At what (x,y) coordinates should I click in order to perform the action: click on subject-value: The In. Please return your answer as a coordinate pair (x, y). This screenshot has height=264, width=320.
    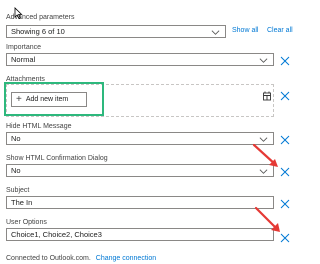
    Looking at the image, I should click on (22, 202).